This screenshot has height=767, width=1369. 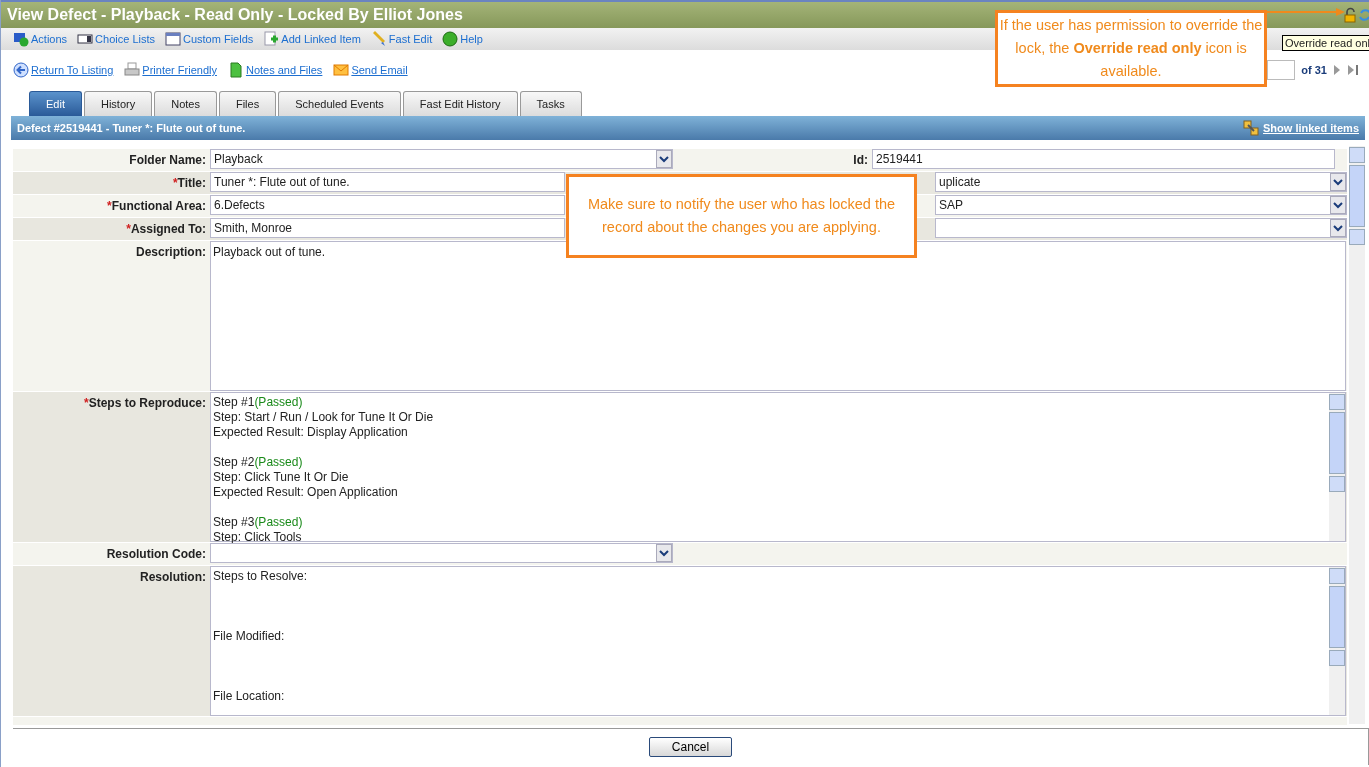 What do you see at coordinates (55, 103) in the screenshot?
I see `tab: Edit` at bounding box center [55, 103].